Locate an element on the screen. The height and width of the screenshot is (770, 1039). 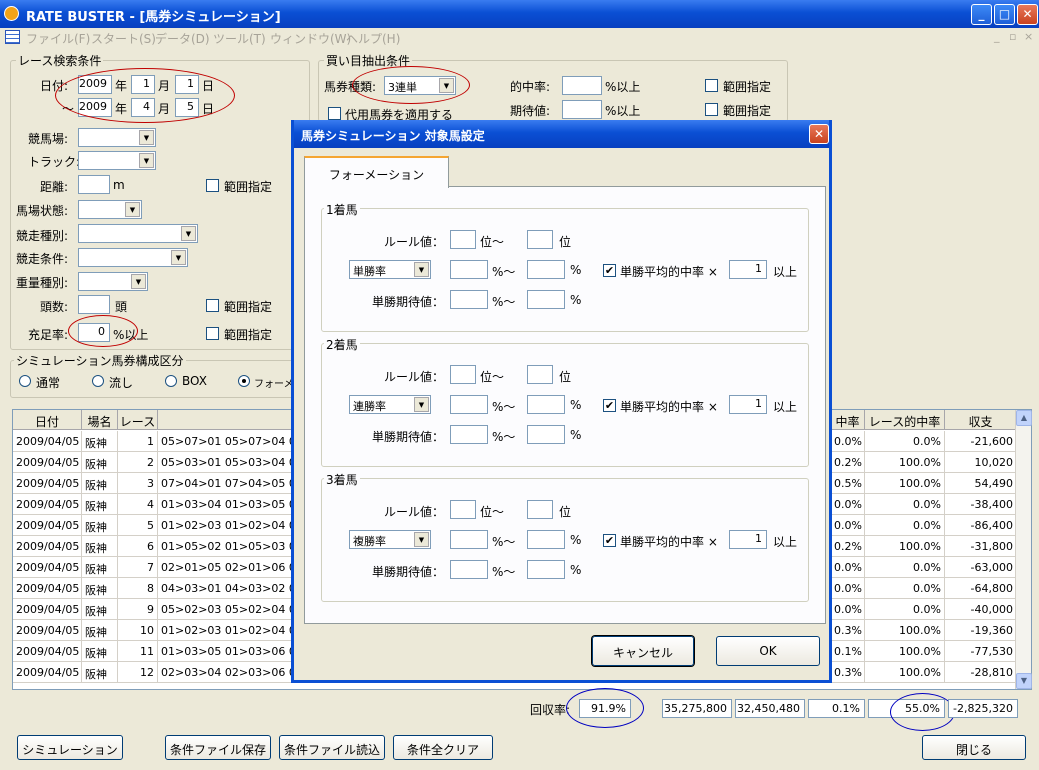
table-icon is located at coordinates (12, 37).